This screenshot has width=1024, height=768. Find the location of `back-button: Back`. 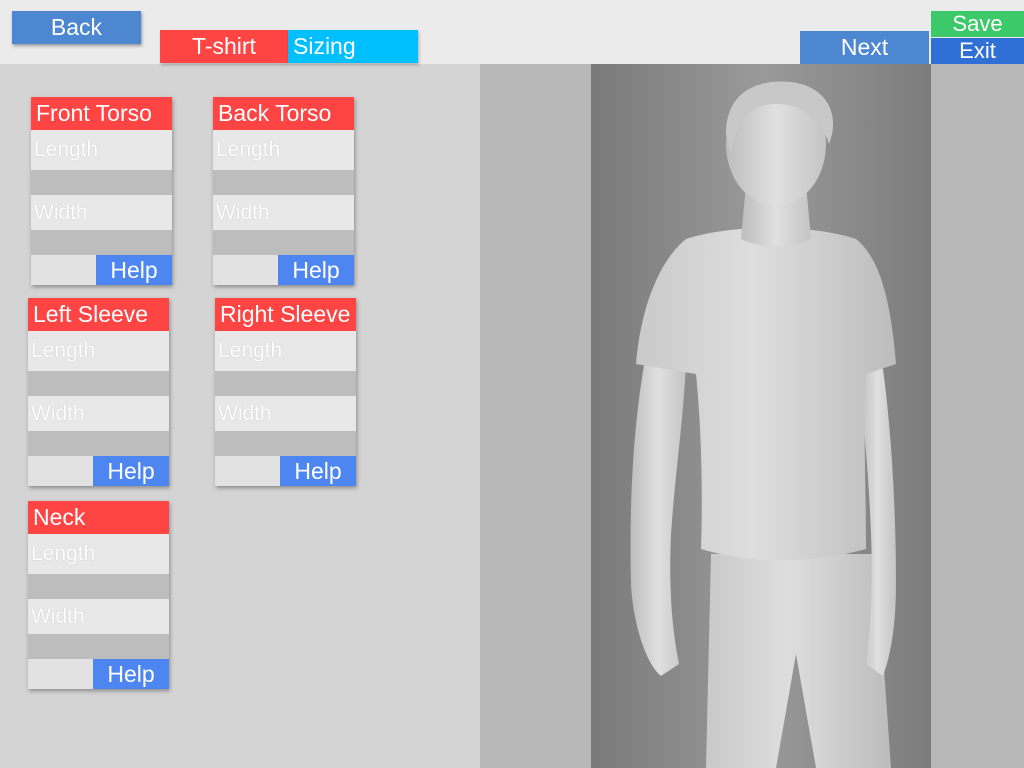

back-button: Back is located at coordinates (76, 27).